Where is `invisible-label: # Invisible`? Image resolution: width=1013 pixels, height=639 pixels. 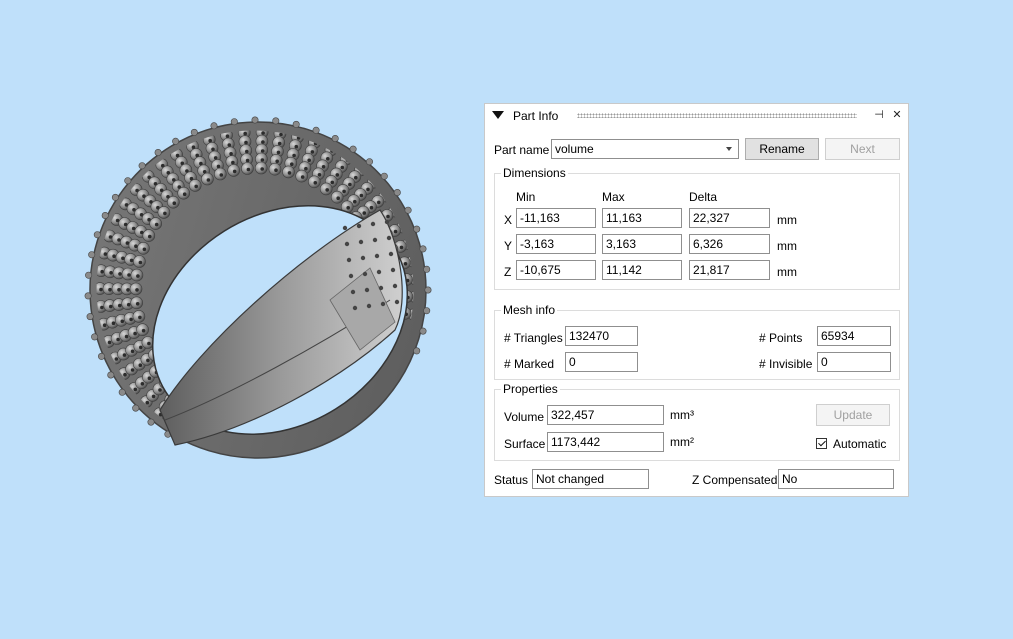
invisible-label: # Invisible is located at coordinates (786, 364).